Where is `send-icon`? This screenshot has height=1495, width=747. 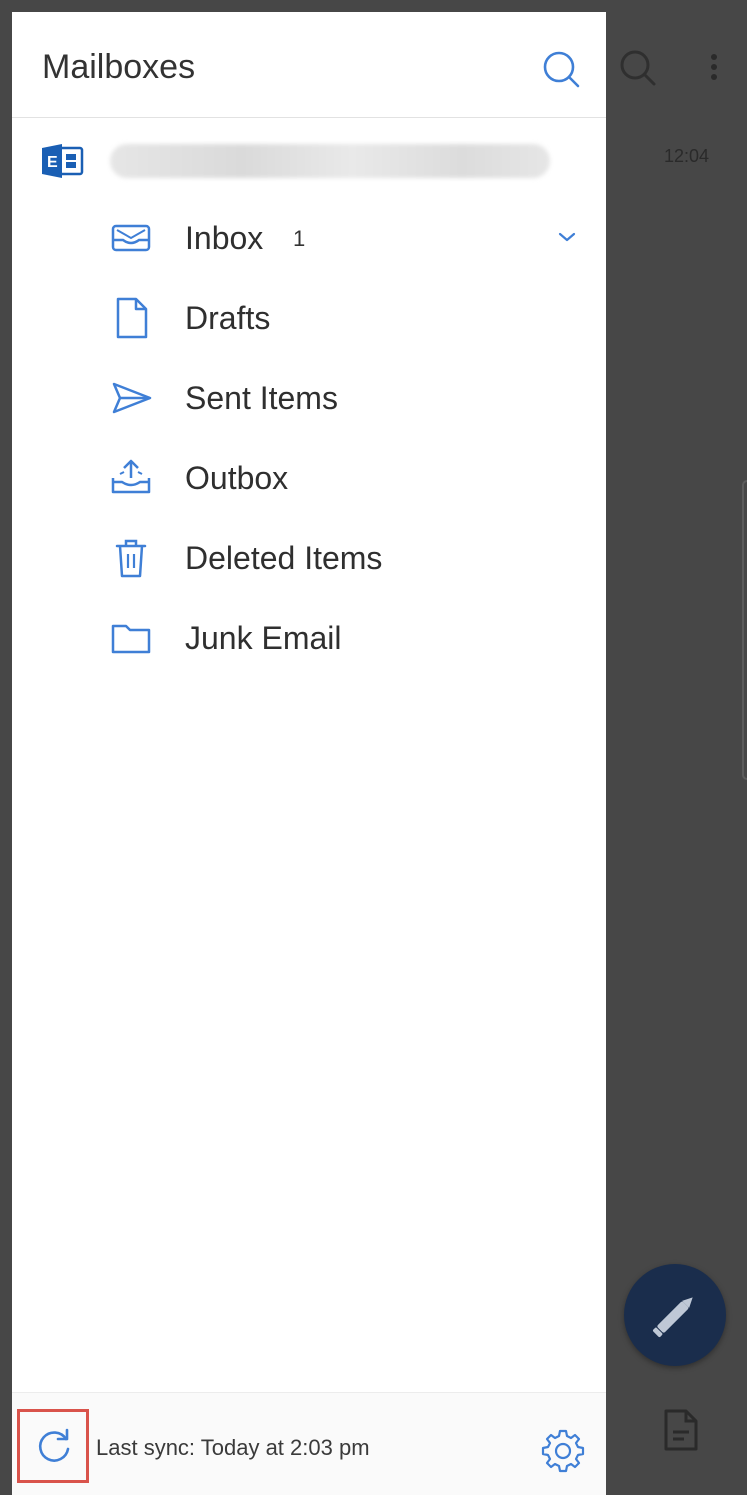
send-icon is located at coordinates (131, 398).